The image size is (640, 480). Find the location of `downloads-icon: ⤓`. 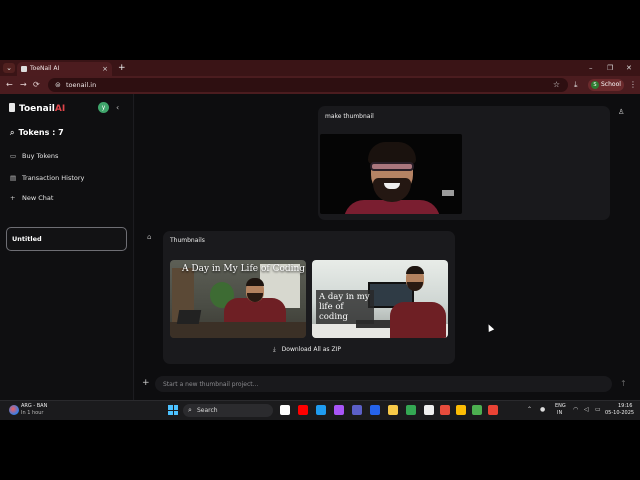

downloads-icon: ⤓ is located at coordinates (576, 85).